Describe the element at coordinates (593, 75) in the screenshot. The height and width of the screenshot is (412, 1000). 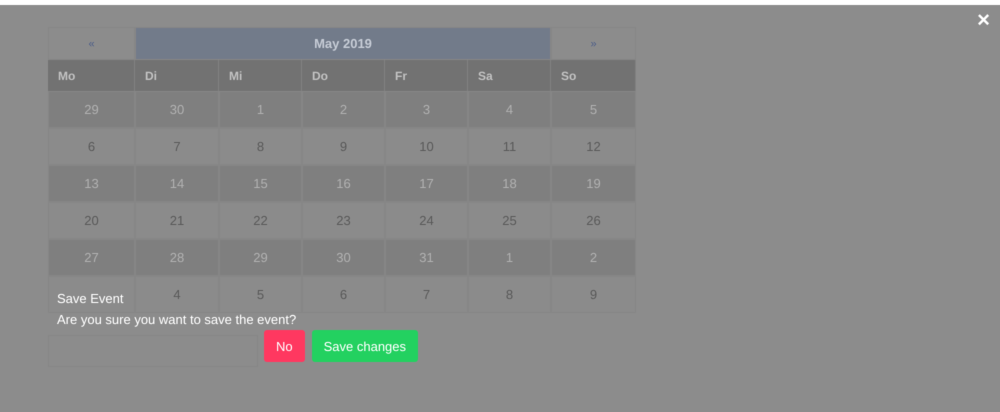
I see `weekday-header: So` at that location.